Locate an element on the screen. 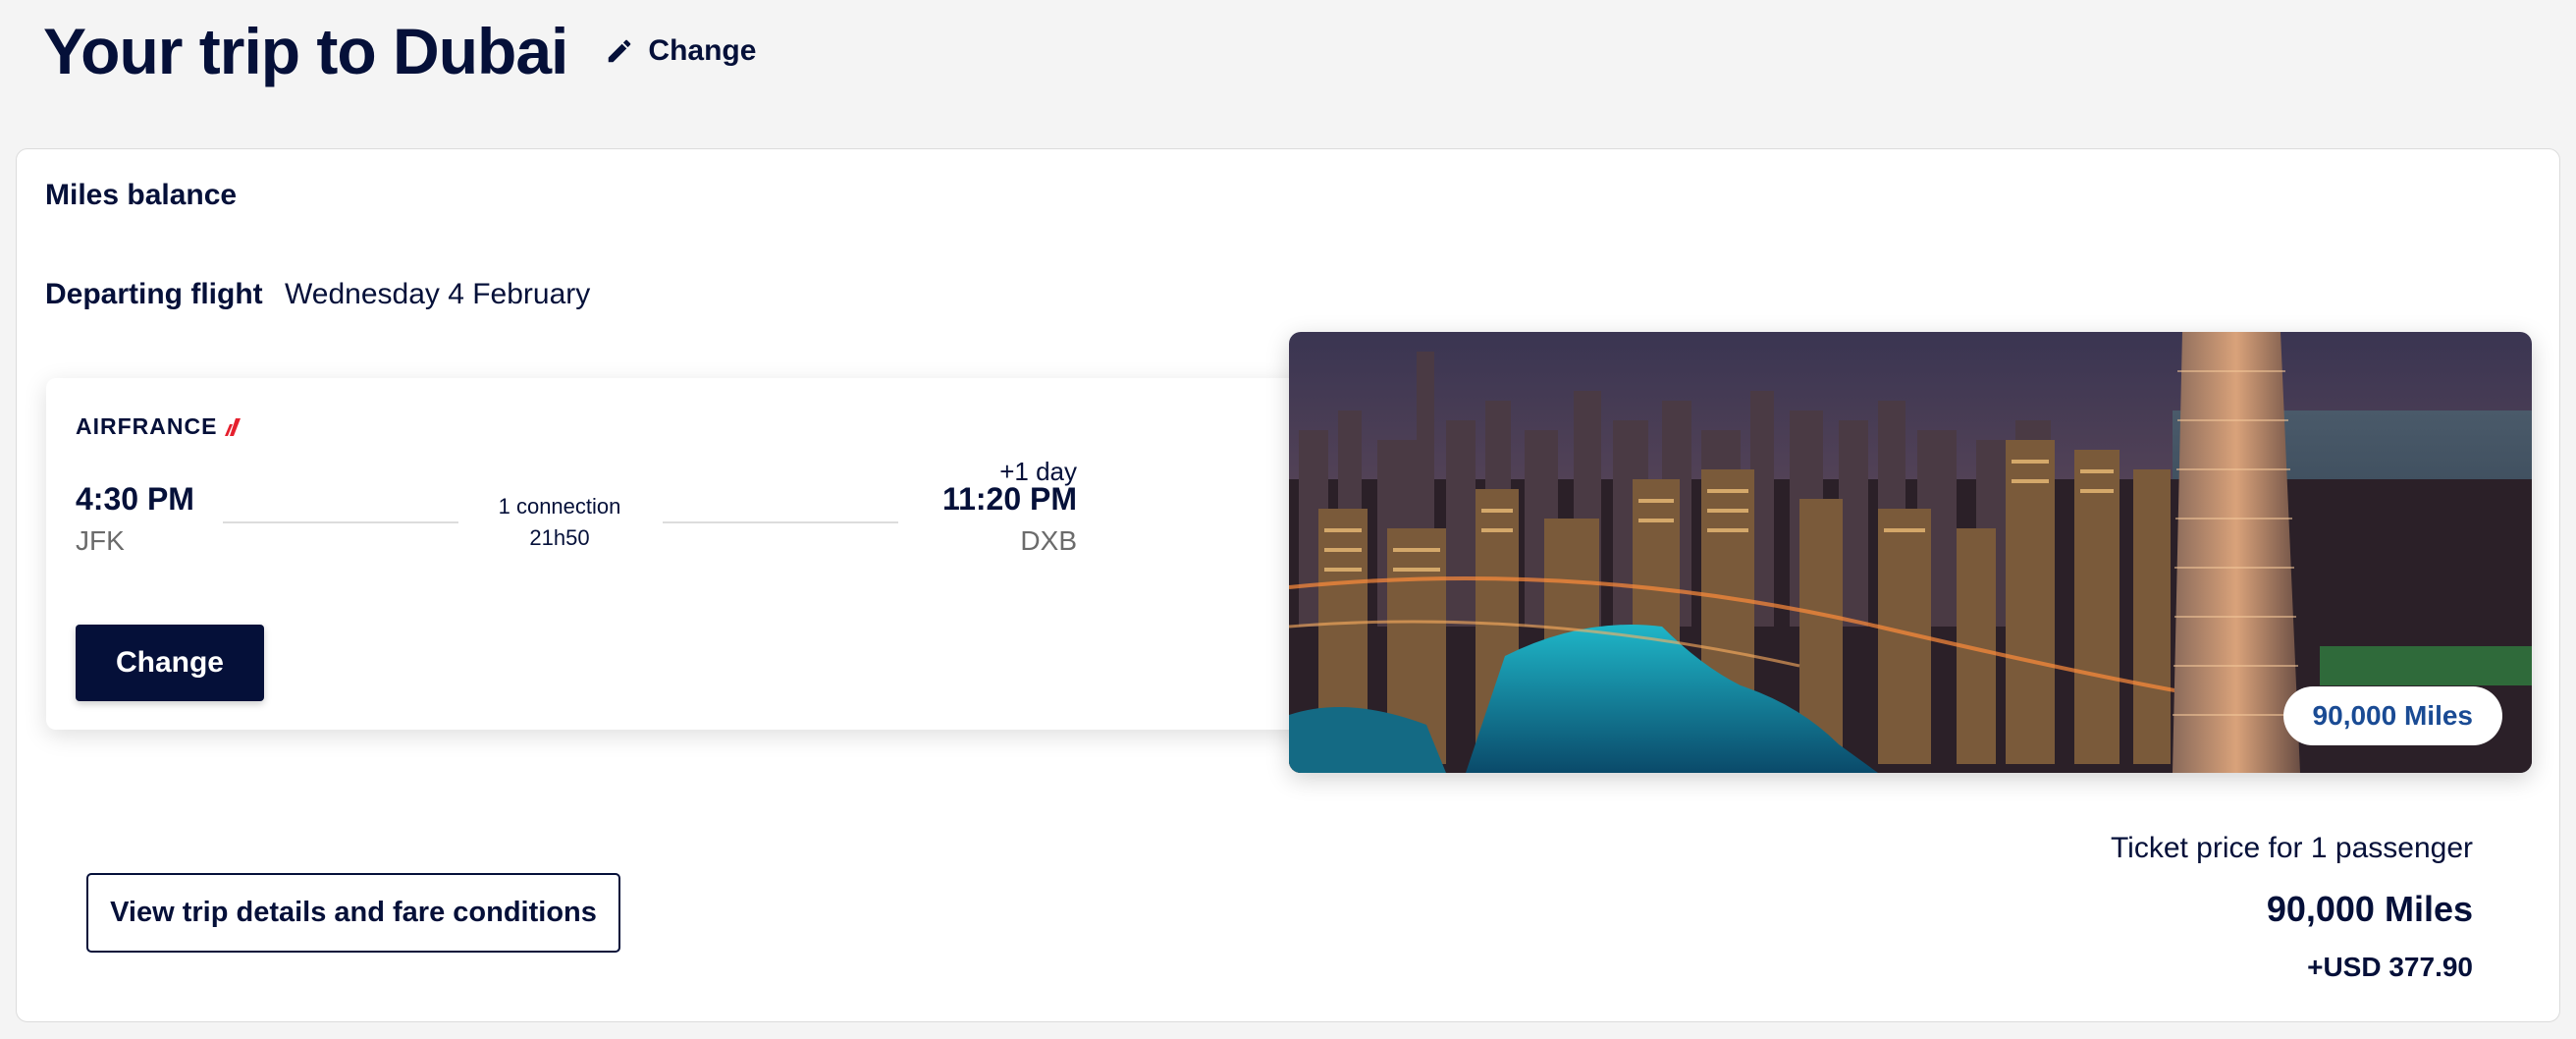 This screenshot has width=2576, height=1039. miles-balance-label: Miles balance is located at coordinates (141, 195).